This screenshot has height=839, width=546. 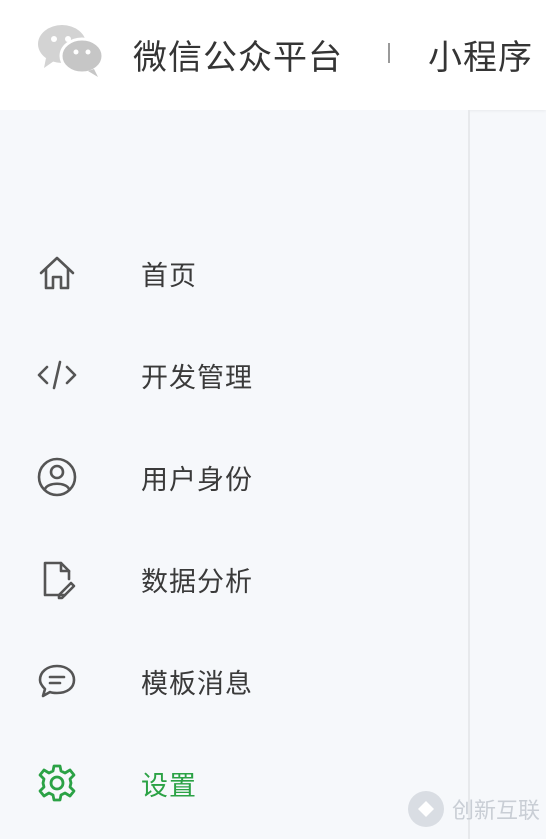 I want to click on sidebar-item-user-identity: 用户身份, so click(x=234, y=477).